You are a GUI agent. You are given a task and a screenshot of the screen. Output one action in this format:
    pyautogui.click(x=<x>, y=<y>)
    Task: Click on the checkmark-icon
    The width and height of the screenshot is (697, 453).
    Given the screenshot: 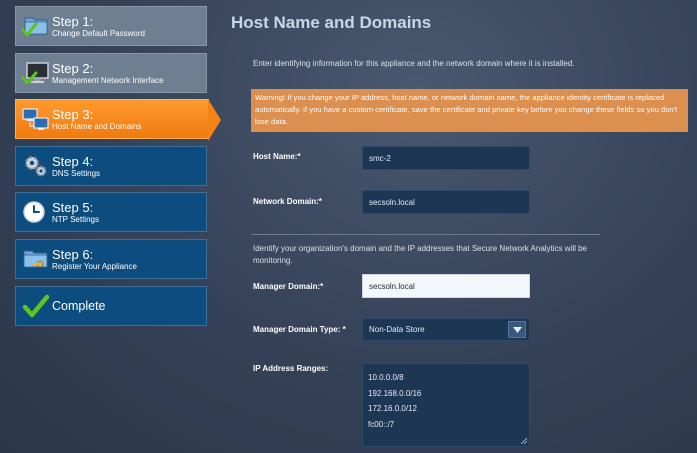 What is the action you would take?
    pyautogui.click(x=36, y=306)
    